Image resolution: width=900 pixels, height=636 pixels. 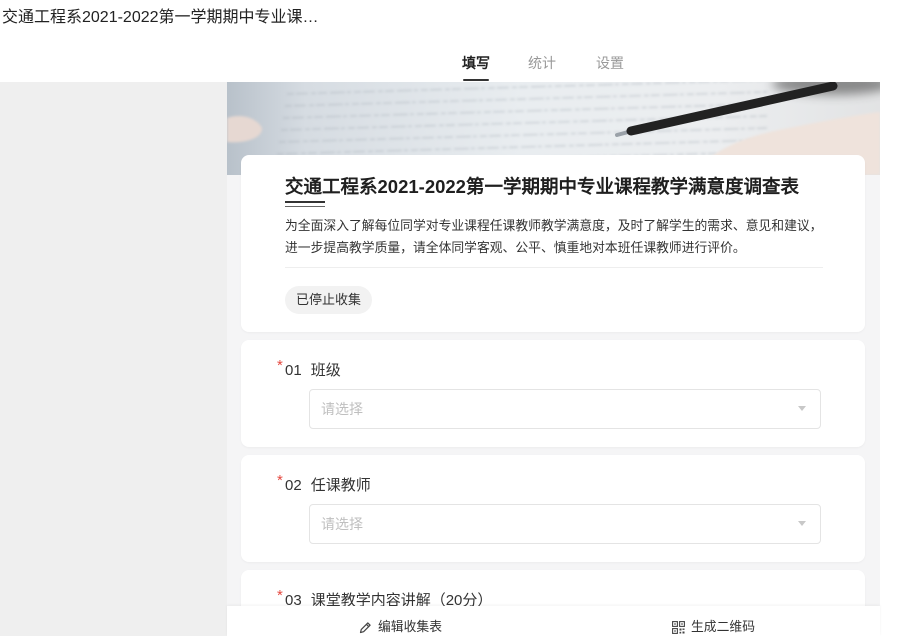 I want to click on top-header: 交通工程系2021-2022第一学期期中专业课… 填写 统计 设置, so click(x=450, y=41).